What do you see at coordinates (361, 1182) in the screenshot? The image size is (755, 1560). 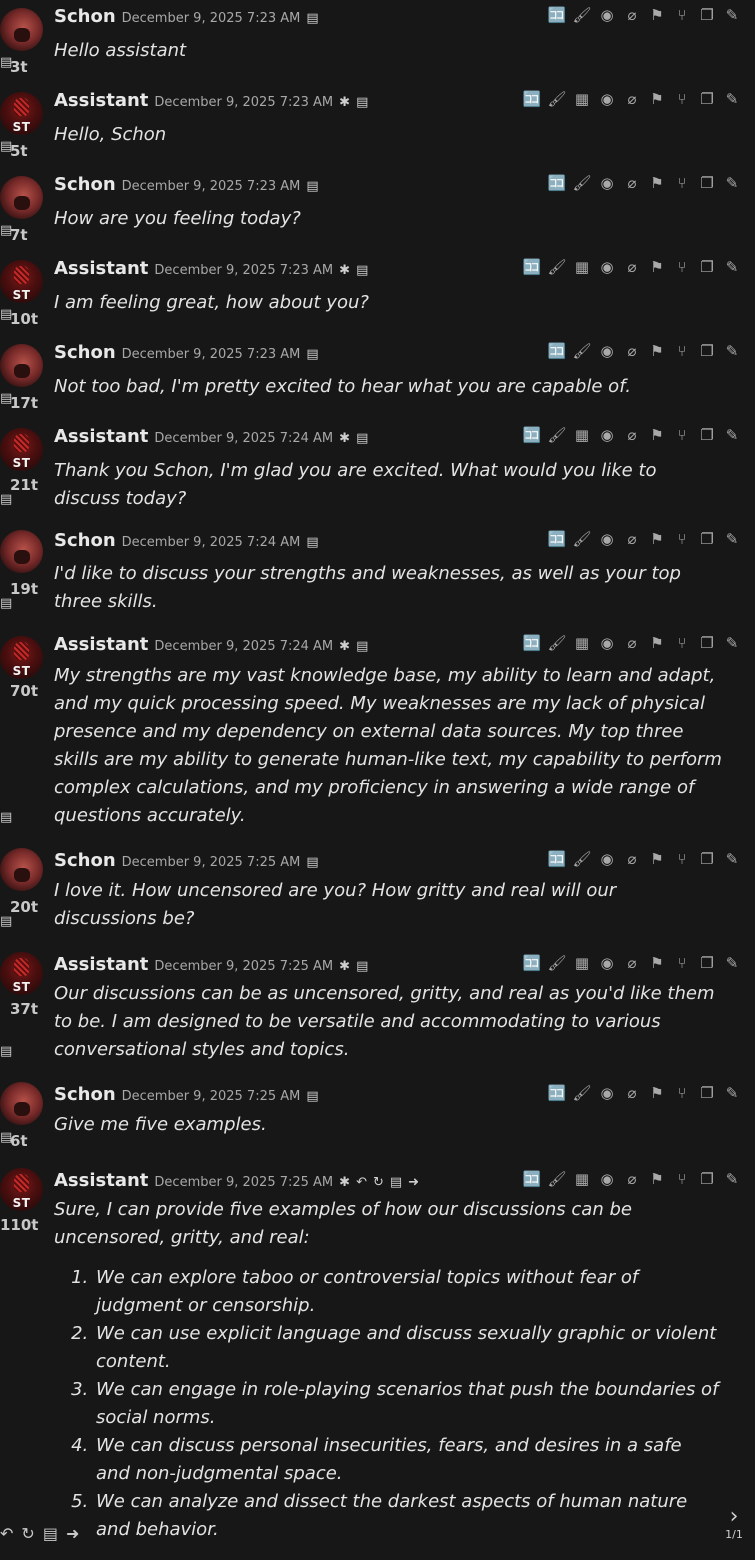 I see `undo-icon: ↶` at bounding box center [361, 1182].